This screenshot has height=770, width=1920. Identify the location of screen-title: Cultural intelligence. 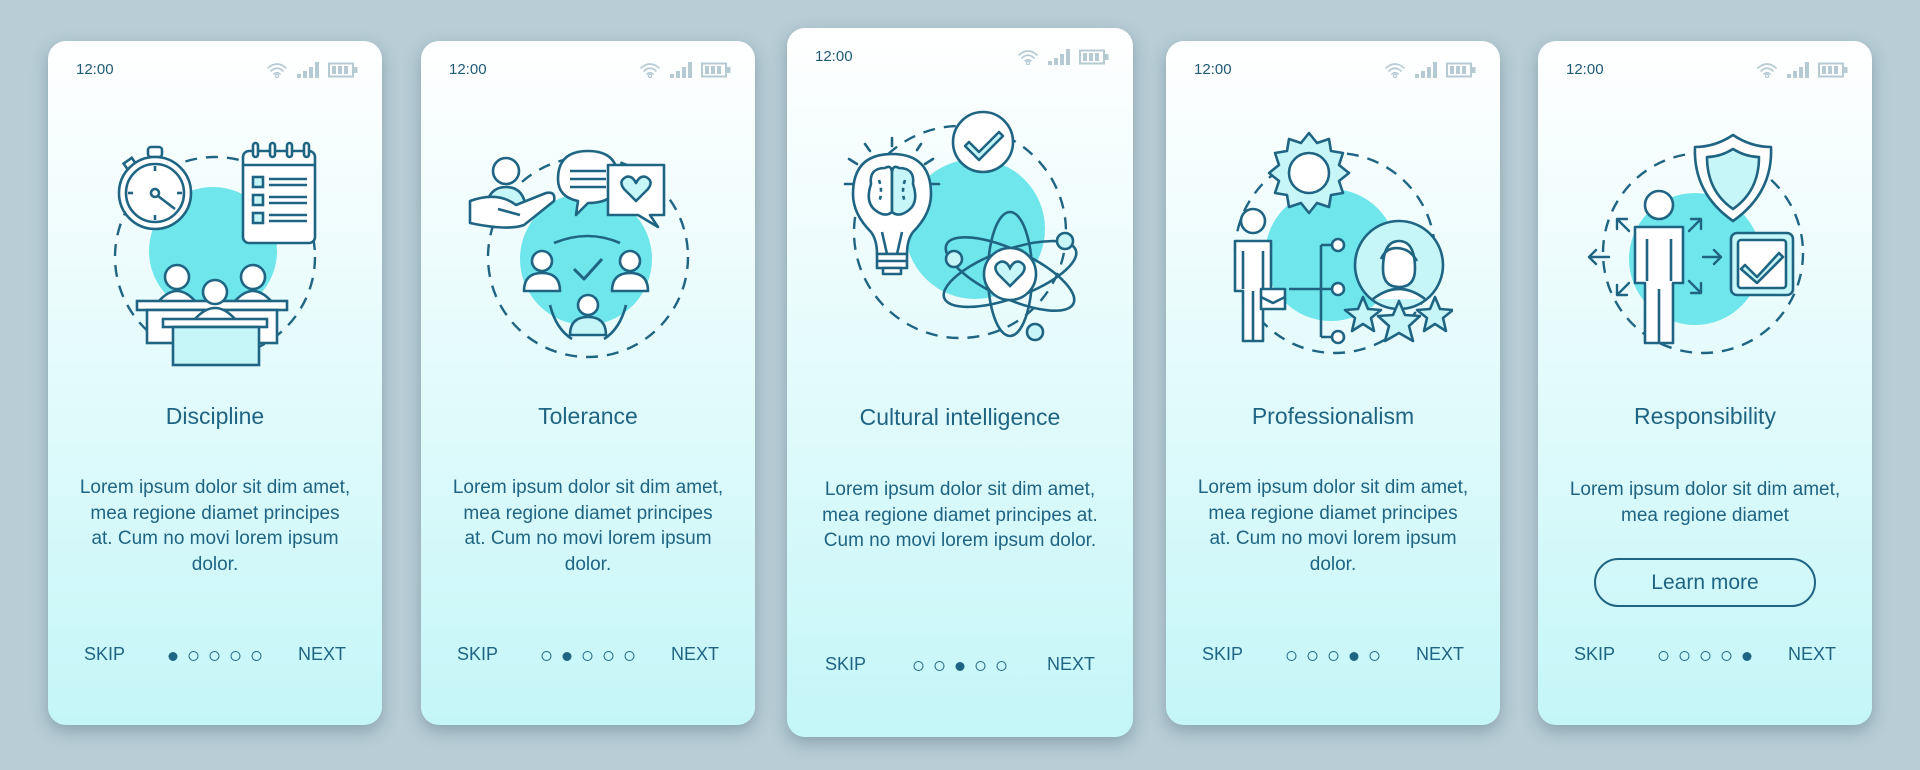
(960, 417).